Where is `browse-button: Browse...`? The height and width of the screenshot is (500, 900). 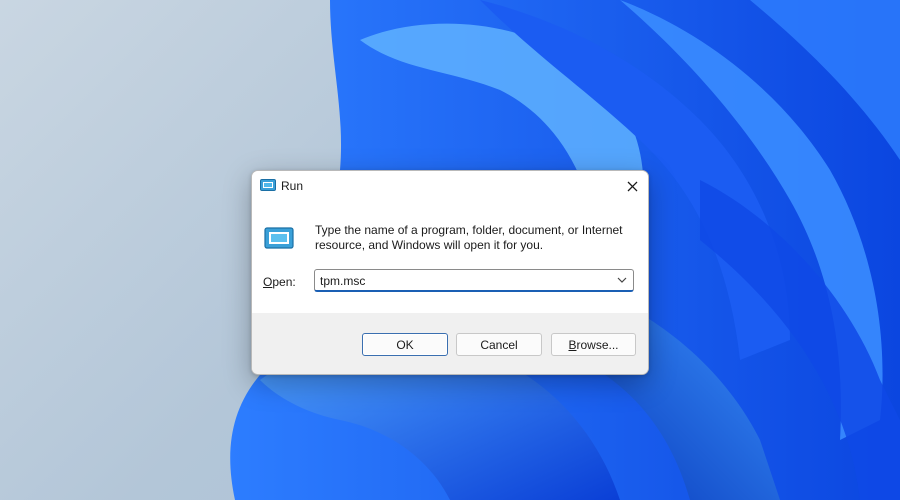 browse-button: Browse... is located at coordinates (593, 344).